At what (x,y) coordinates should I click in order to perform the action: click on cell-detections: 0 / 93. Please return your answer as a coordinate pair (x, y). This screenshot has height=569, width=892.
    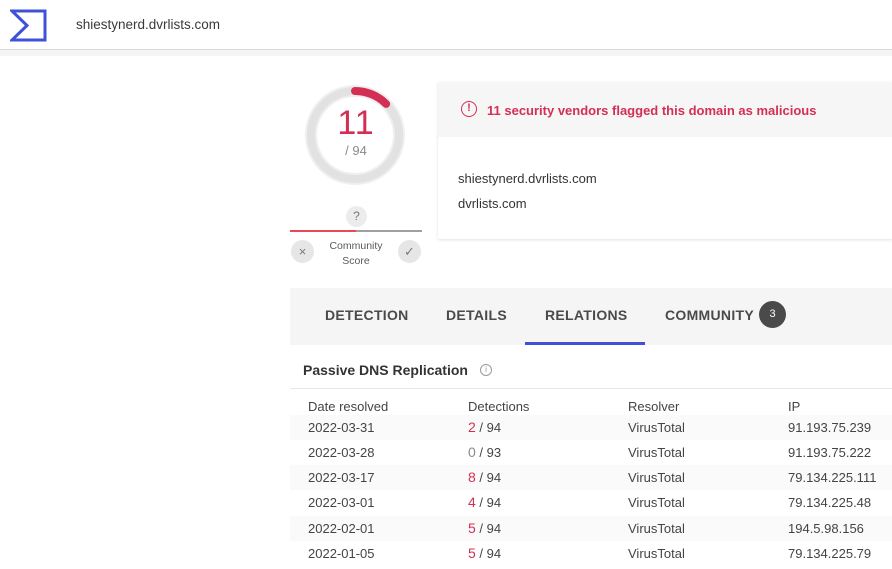
    Looking at the image, I should click on (484, 452).